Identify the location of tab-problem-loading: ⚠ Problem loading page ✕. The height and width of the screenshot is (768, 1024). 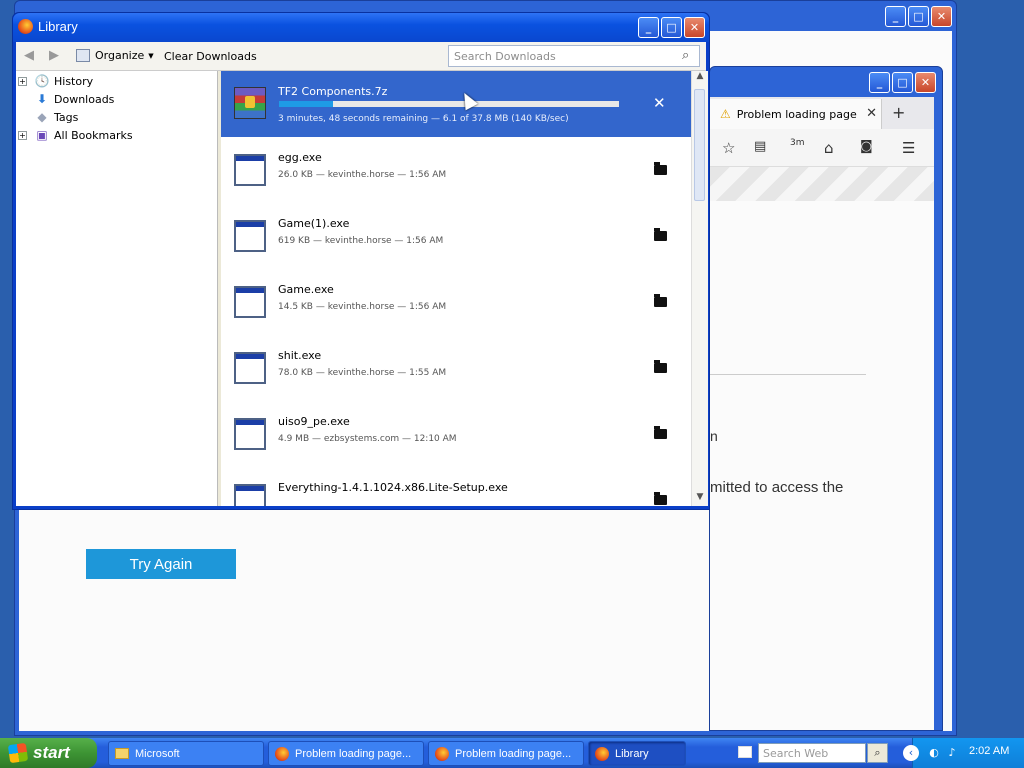
(796, 114).